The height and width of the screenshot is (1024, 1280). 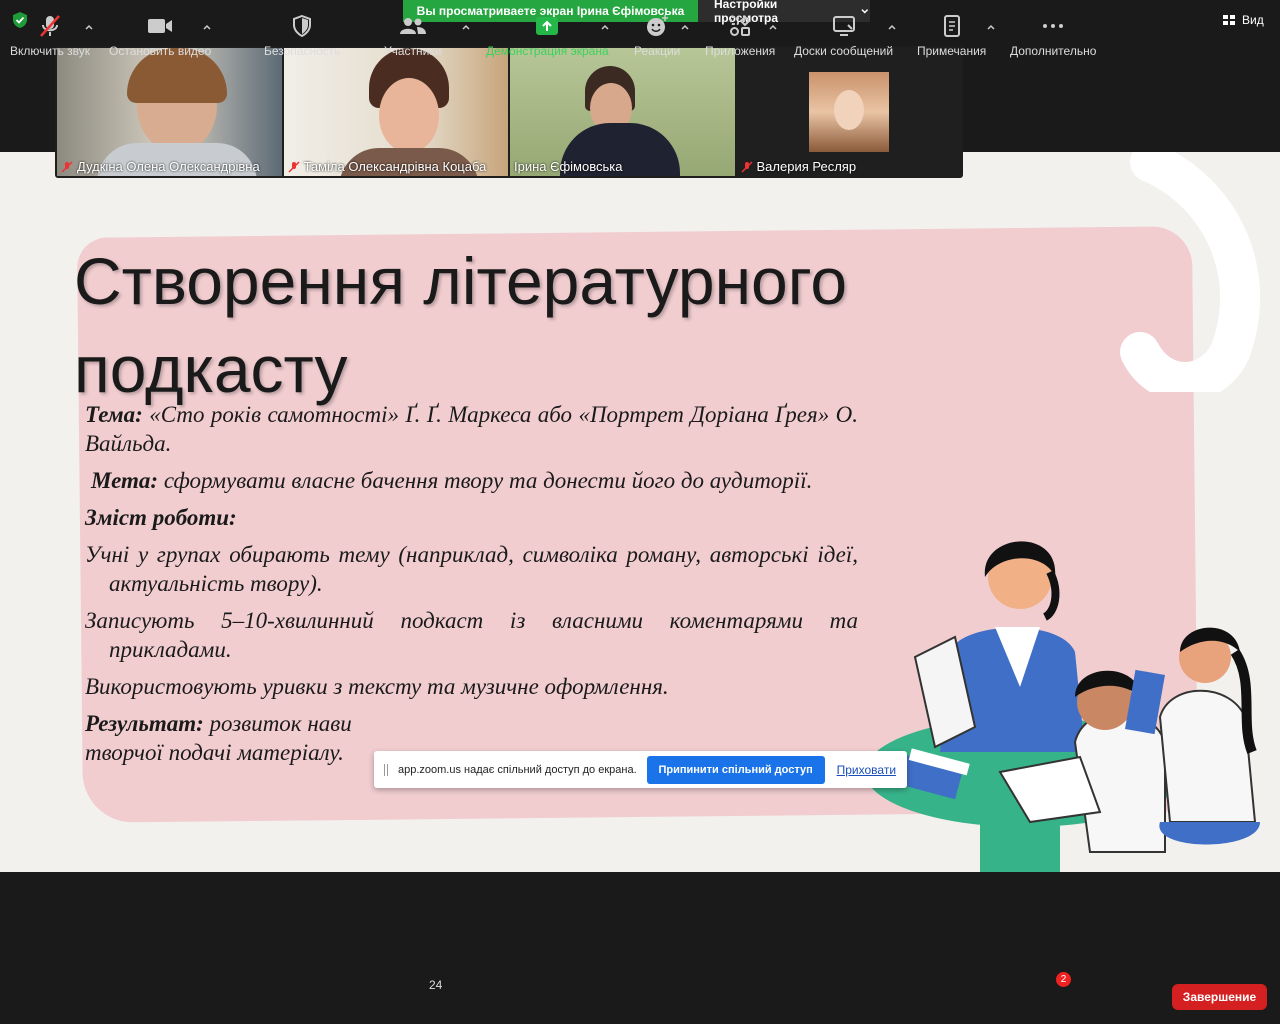 I want to click on more-button: Дополнительно, so click(x=1053, y=36).